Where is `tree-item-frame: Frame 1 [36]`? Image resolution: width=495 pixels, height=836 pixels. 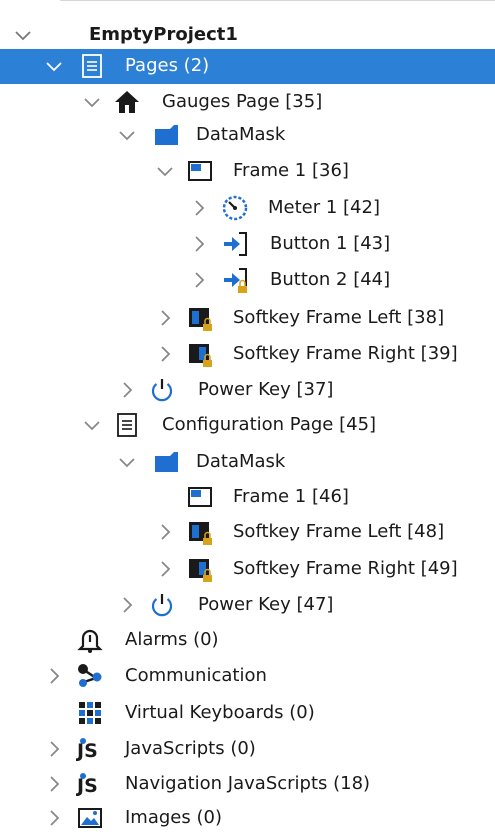 tree-item-frame: Frame 1 [36] is located at coordinates (247, 171).